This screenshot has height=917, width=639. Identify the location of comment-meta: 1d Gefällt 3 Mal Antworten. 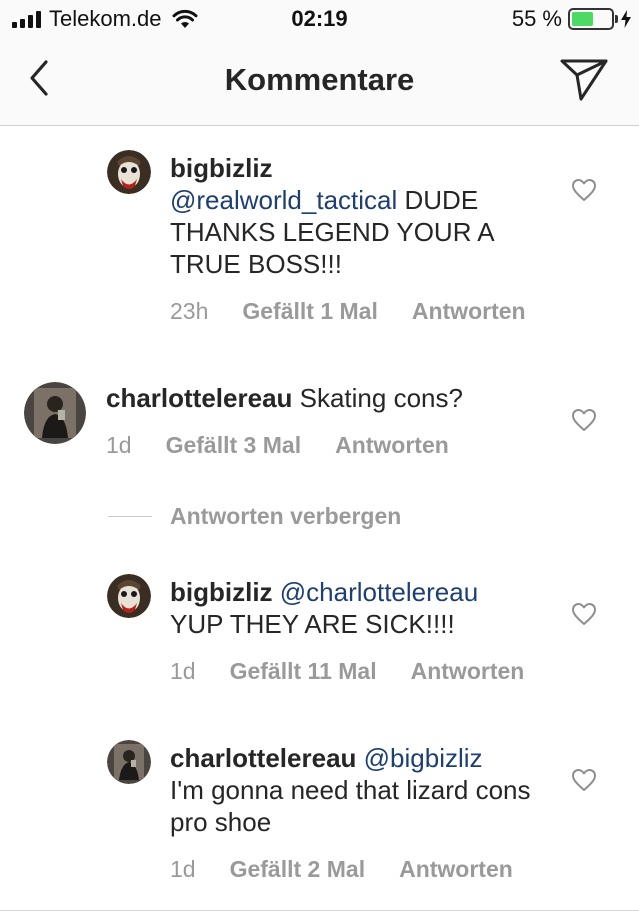
(277, 445).